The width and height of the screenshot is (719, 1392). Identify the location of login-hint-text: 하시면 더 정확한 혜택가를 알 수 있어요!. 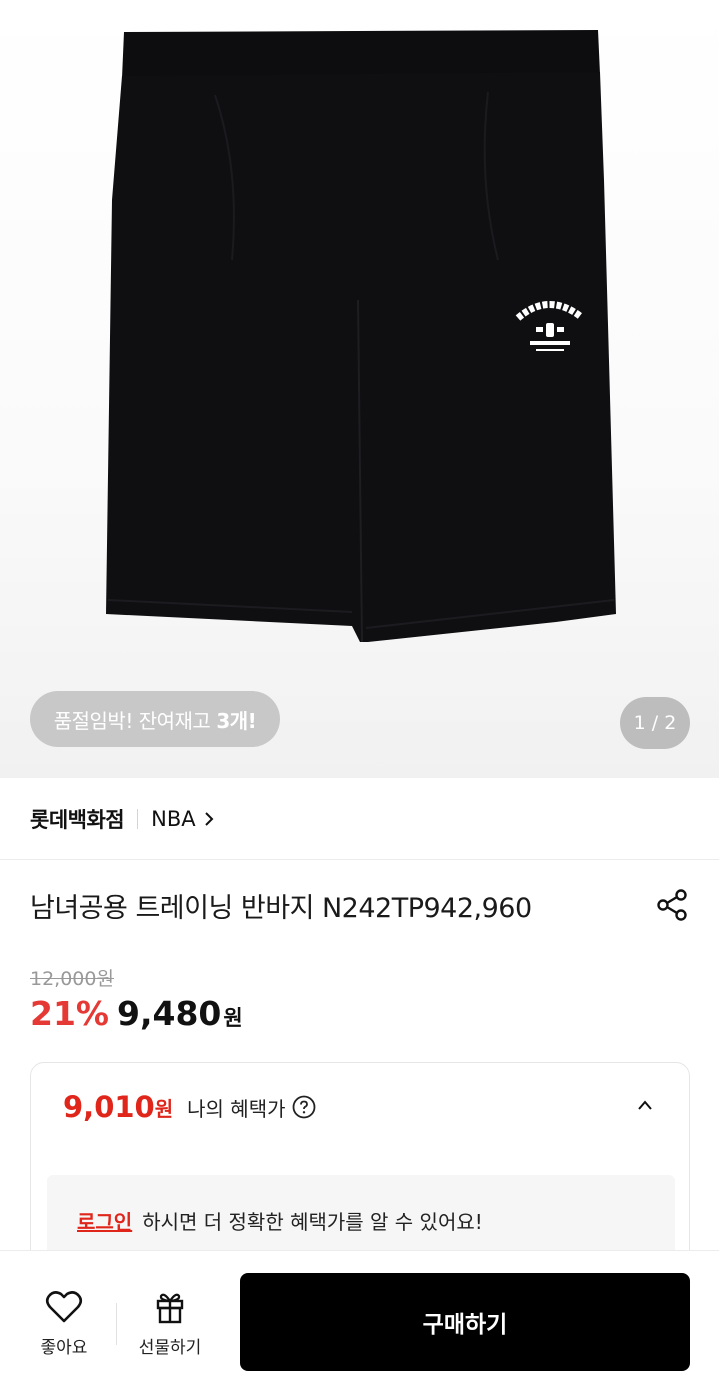
(312, 1221).